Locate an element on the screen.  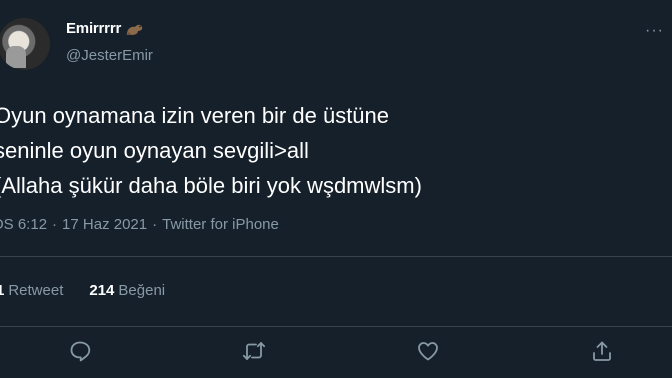
author-name-row: Emirrrrr is located at coordinates (105, 28).